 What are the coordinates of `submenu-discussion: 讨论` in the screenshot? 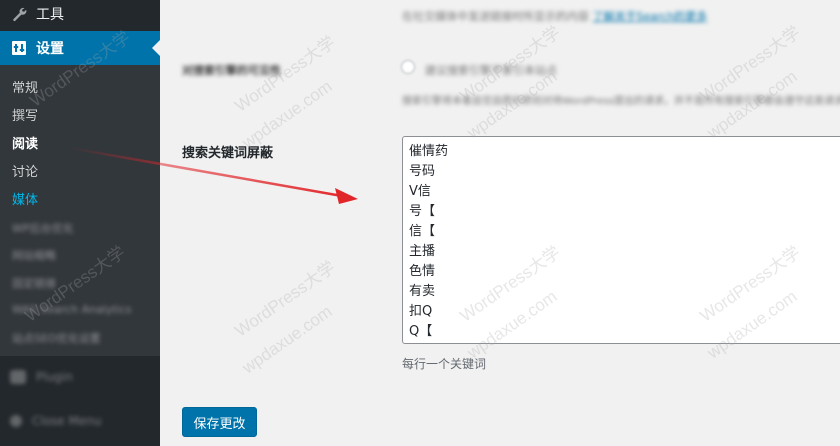 It's located at (25, 170).